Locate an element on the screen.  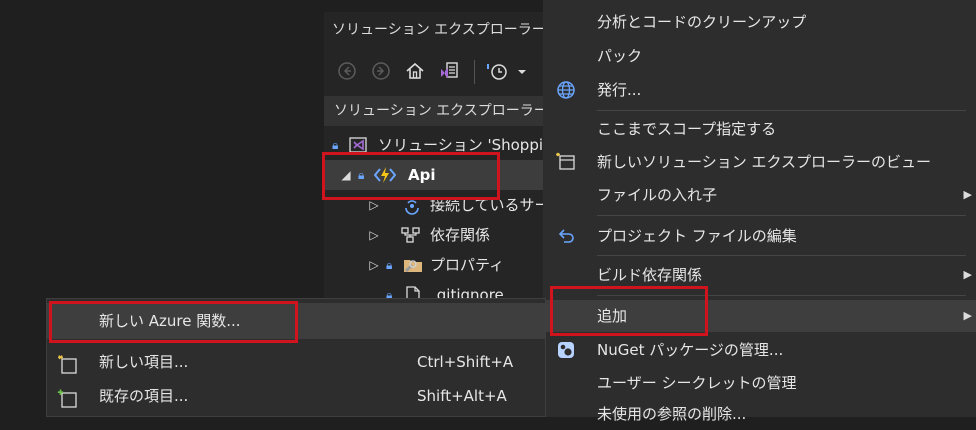
menu-item-label: パック is located at coordinates (620, 56).